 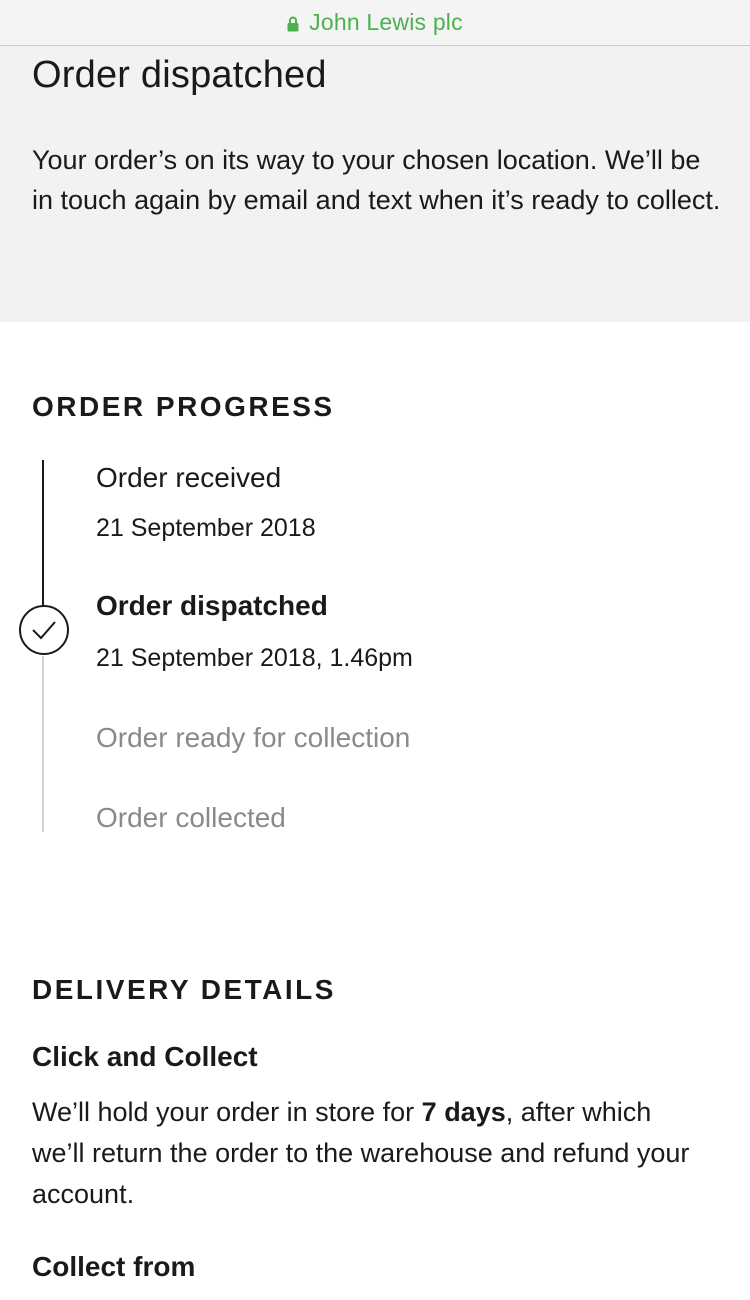 What do you see at coordinates (463, 1112) in the screenshot?
I see `hold-days: 7 days` at bounding box center [463, 1112].